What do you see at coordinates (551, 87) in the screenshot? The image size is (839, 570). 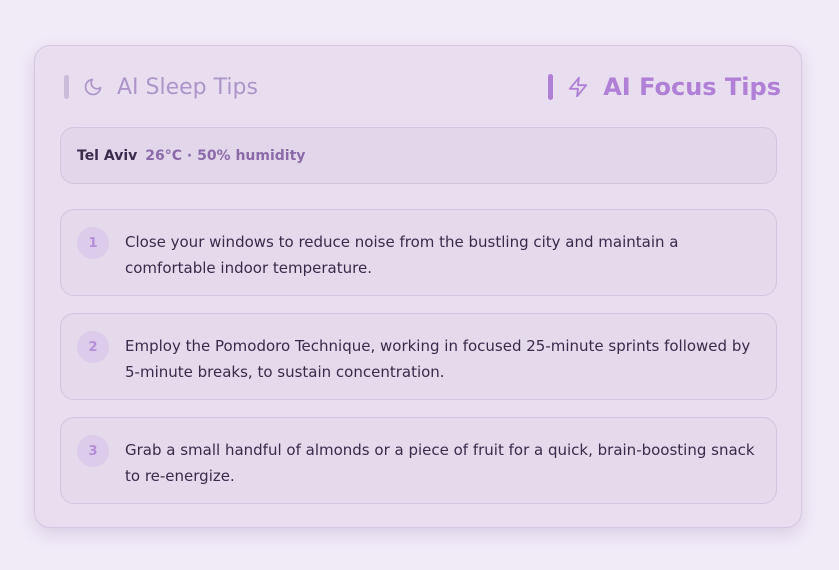 I see `tab-indicator-active` at bounding box center [551, 87].